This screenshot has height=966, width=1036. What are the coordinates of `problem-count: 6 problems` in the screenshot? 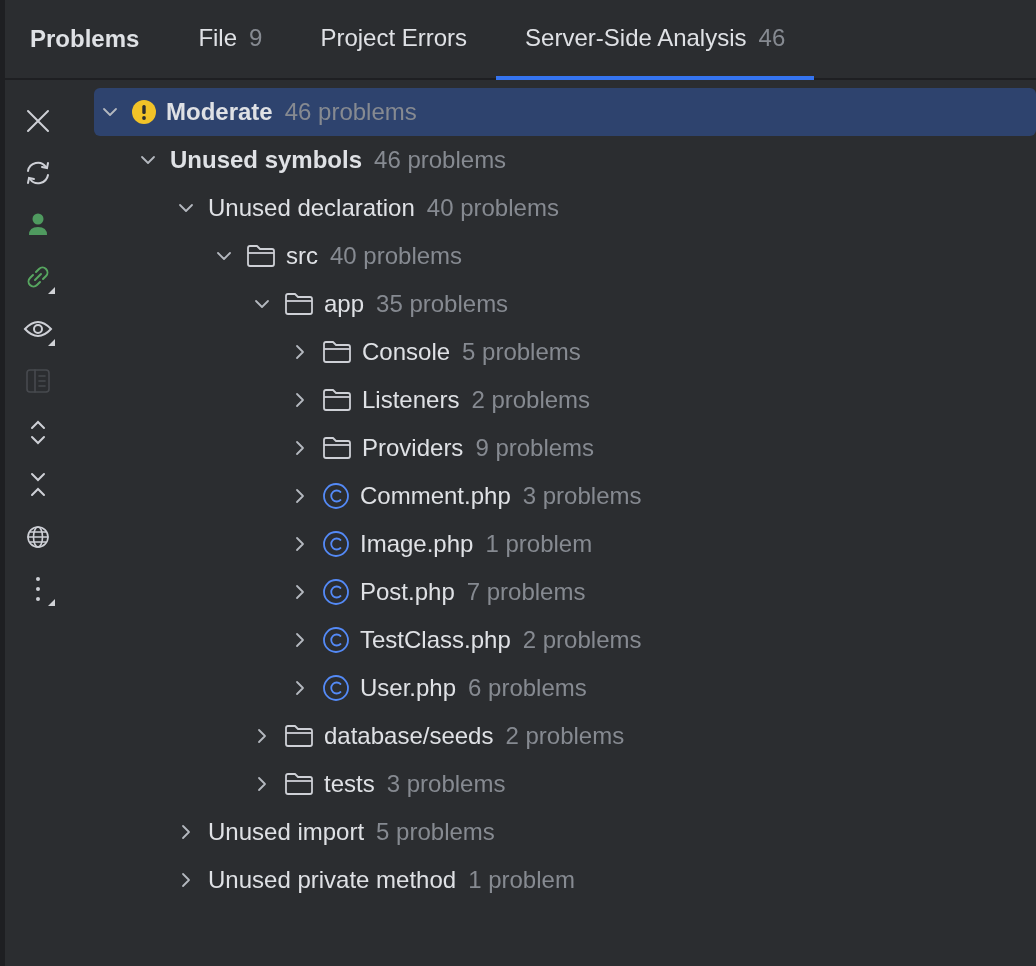 It's located at (527, 688).